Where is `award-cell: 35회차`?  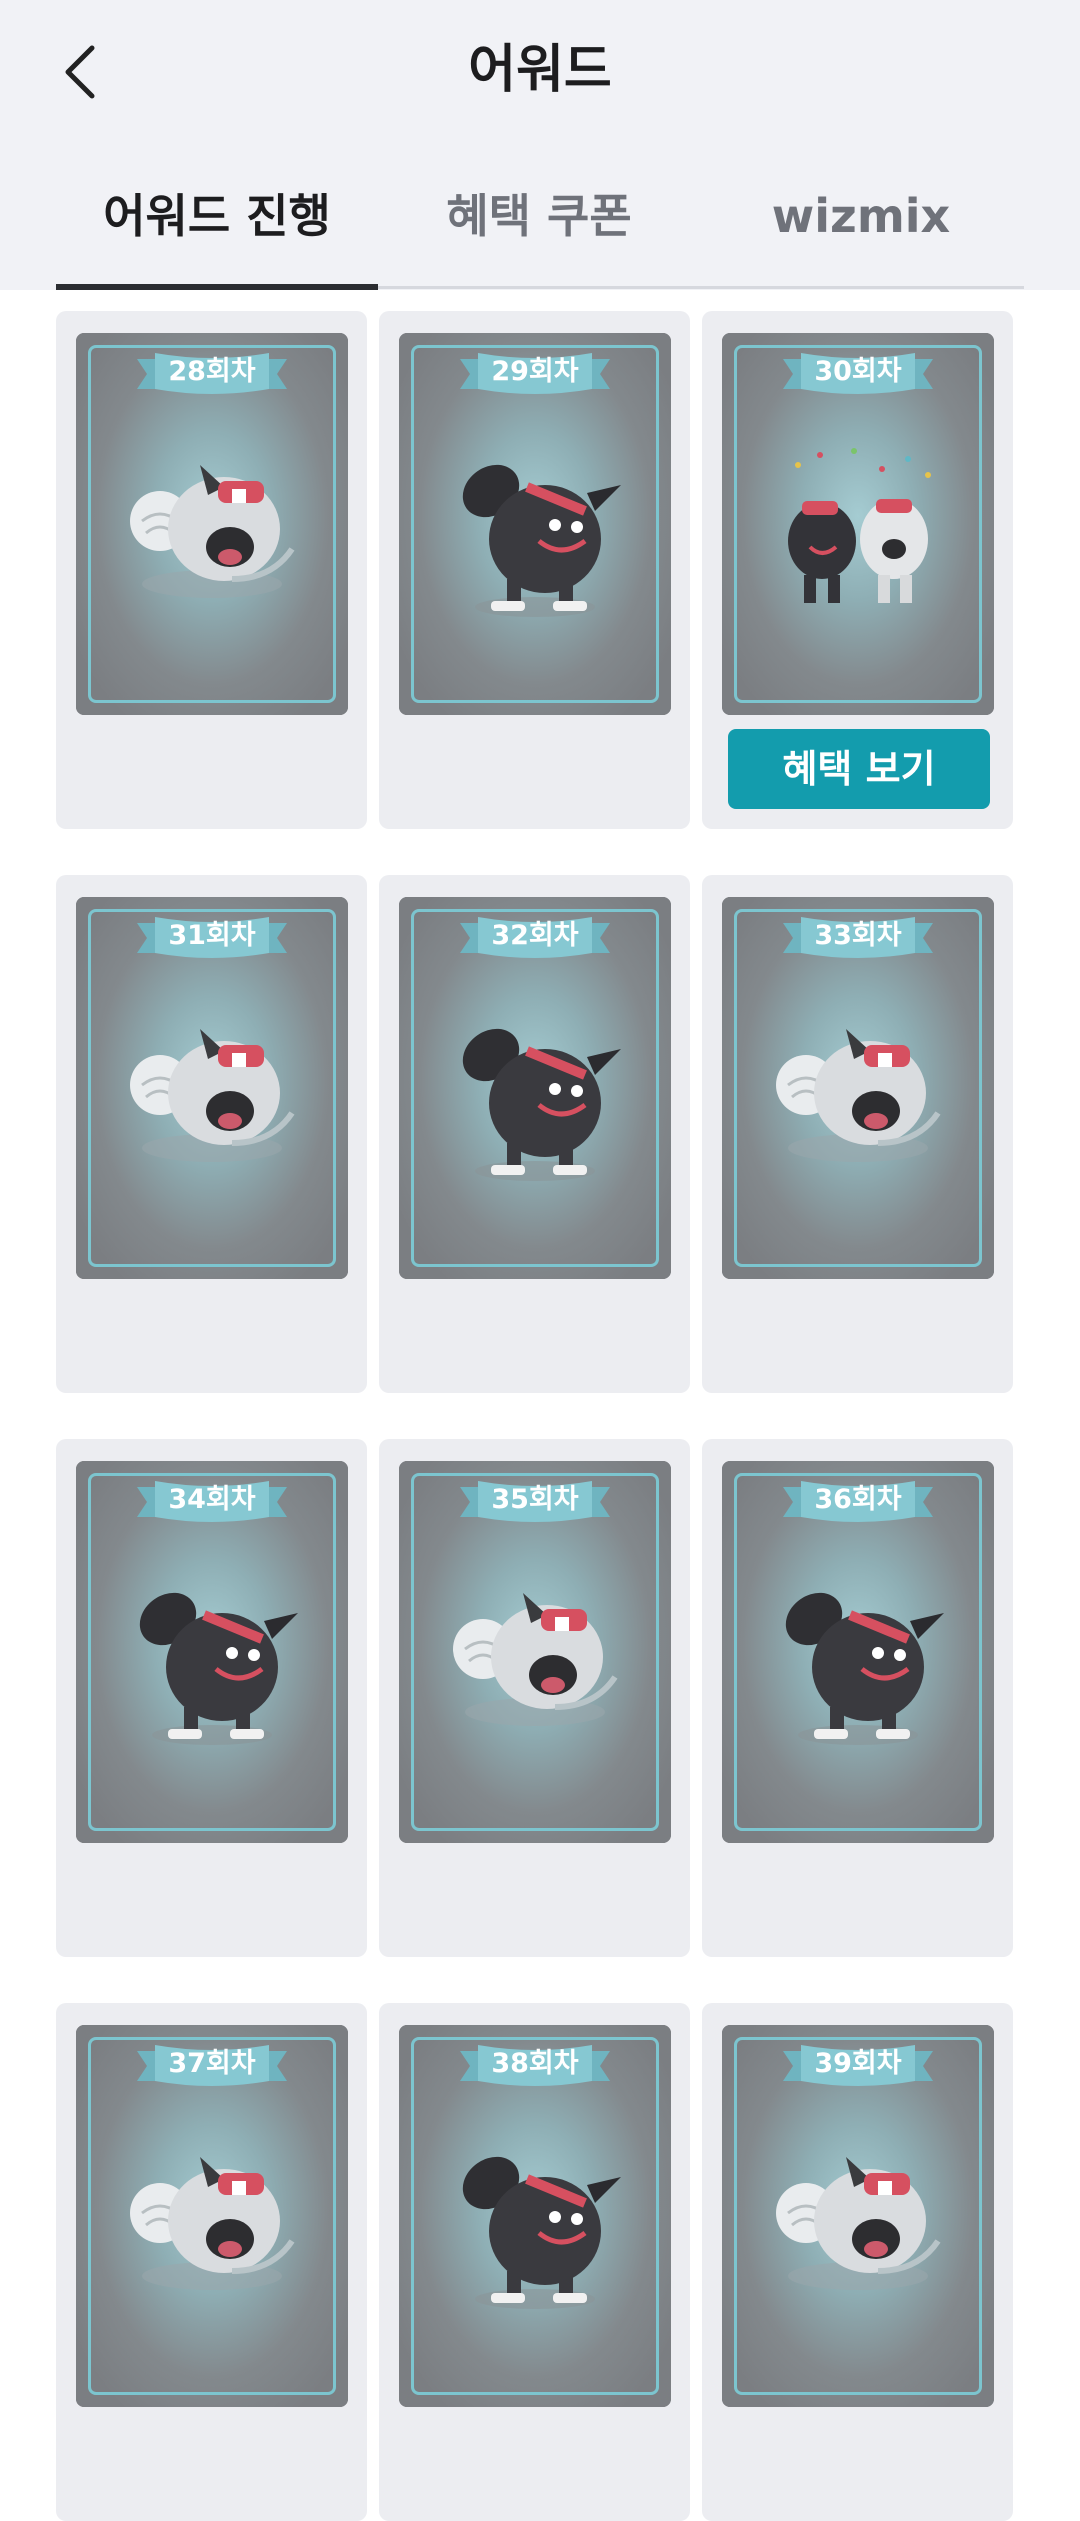
award-cell: 35회차 is located at coordinates (534, 1698).